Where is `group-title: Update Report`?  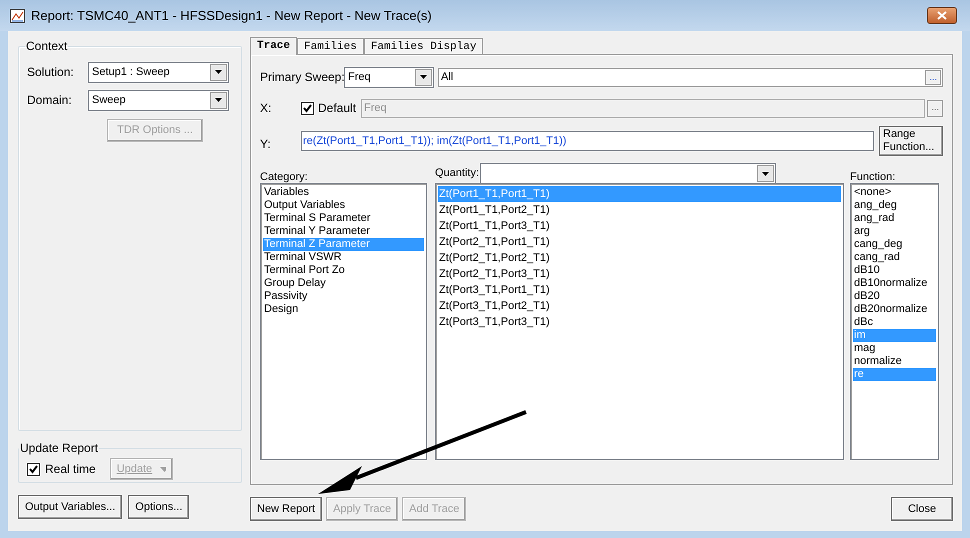 group-title: Update Report is located at coordinates (59, 448).